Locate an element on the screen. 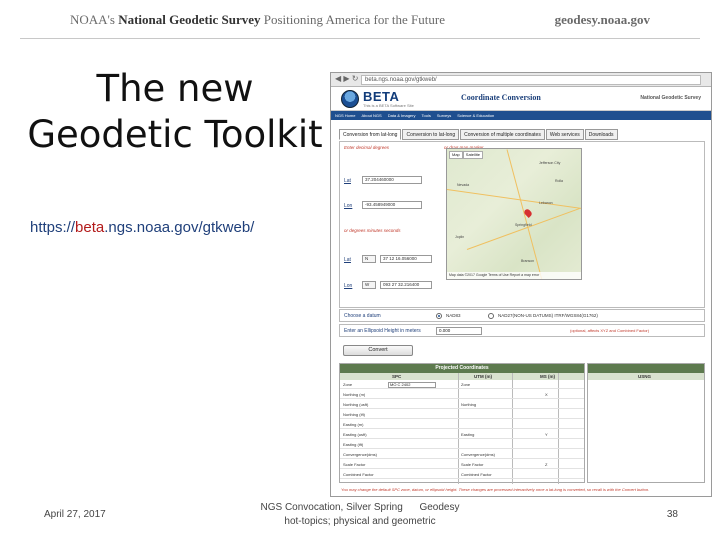 This screenshot has width=720, height=540. decimal-prompt: Enter decimal degrees is located at coordinates (367, 147).